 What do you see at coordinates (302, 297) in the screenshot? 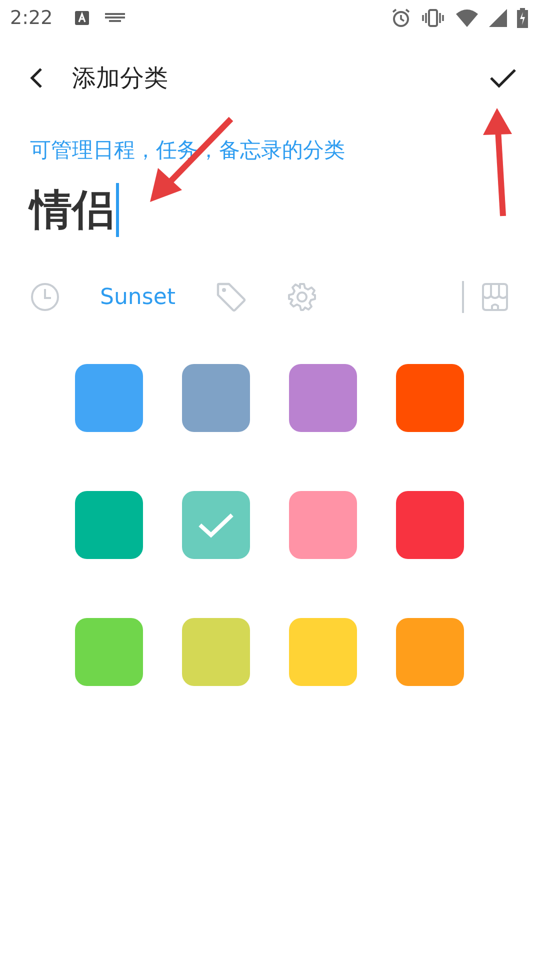
I see `settings-icon` at bounding box center [302, 297].